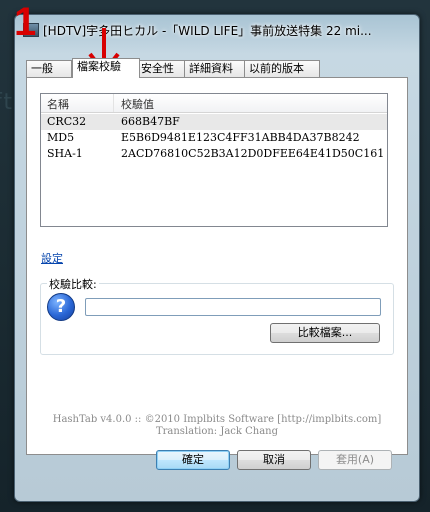  What do you see at coordinates (113, 103) in the screenshot?
I see `column-divider` at bounding box center [113, 103].